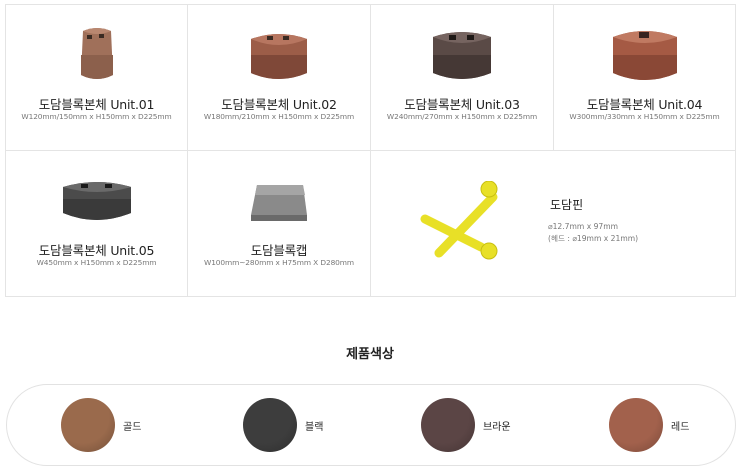 The width and height of the screenshot is (740, 470). Describe the element at coordinates (644, 116) in the screenshot. I see `product-spec: W300mm/330mm x H150mm x D225mm` at that location.